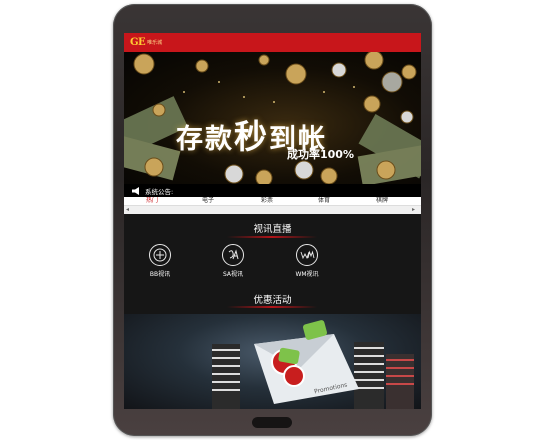  Describe the element at coordinates (307, 274) in the screenshot. I see `live-item-label: WM视讯` at that location.